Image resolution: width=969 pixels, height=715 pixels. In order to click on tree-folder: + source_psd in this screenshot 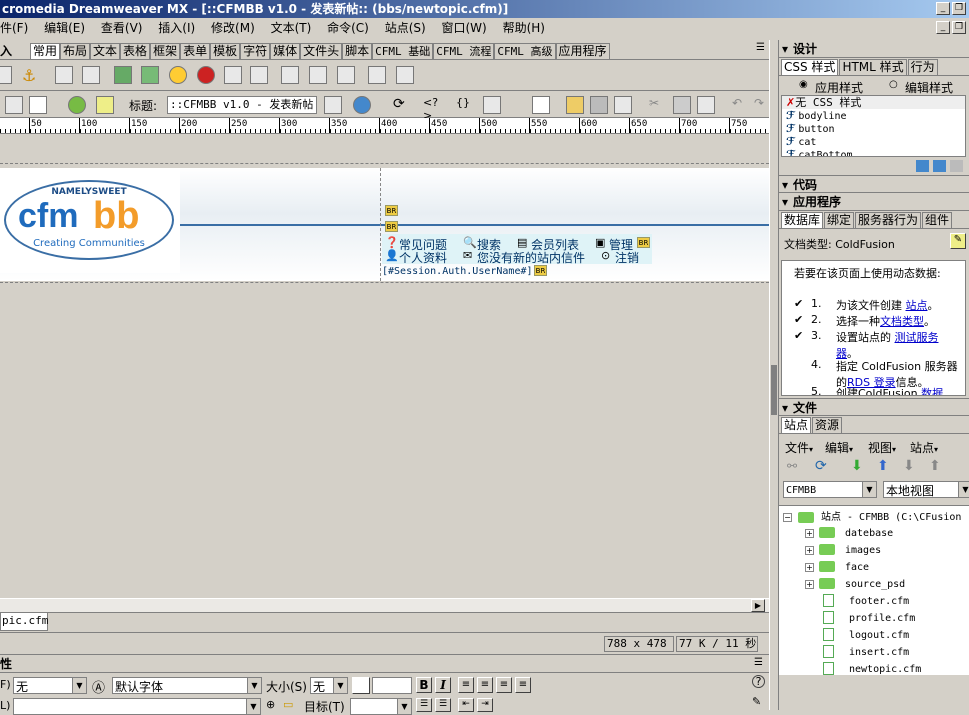, I will do `click(855, 583)`.